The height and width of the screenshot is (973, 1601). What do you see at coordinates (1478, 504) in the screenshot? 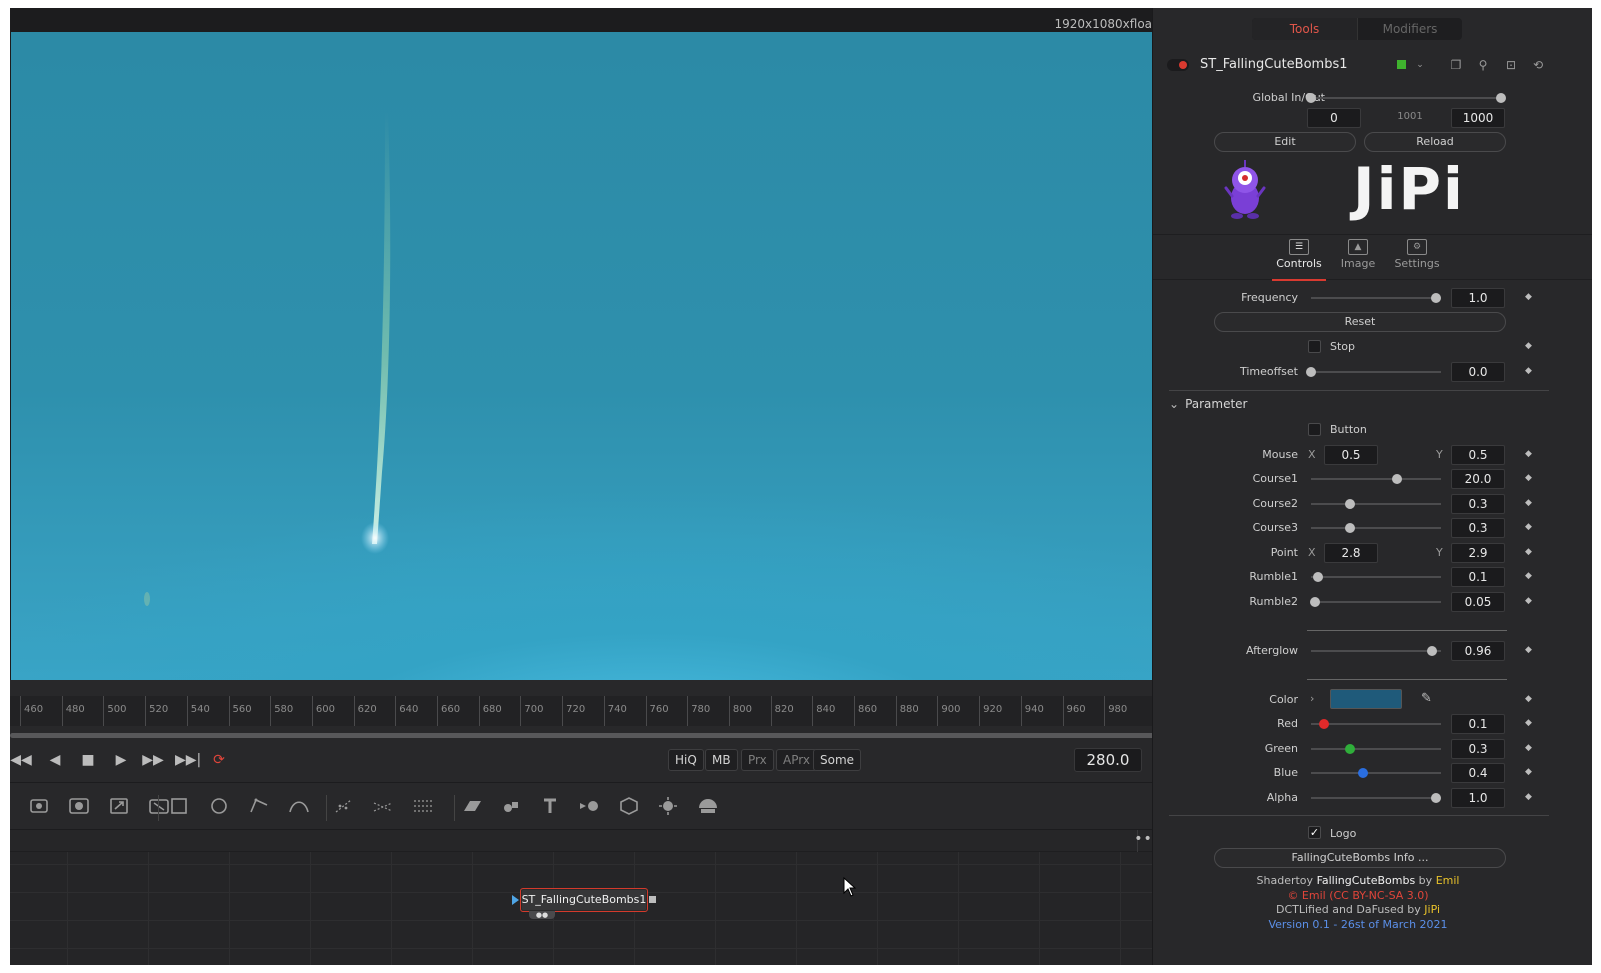
I see `course2-field: 0.3` at bounding box center [1478, 504].